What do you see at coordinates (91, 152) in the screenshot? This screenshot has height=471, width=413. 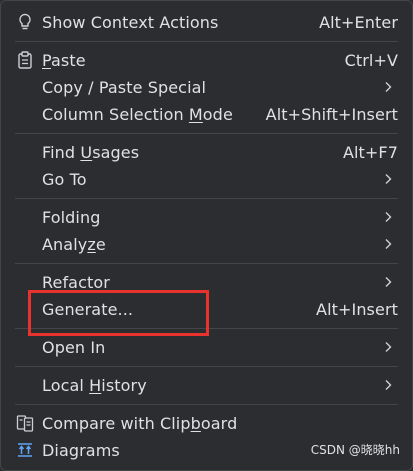 I see `menu-item-label: Find Usages` at bounding box center [91, 152].